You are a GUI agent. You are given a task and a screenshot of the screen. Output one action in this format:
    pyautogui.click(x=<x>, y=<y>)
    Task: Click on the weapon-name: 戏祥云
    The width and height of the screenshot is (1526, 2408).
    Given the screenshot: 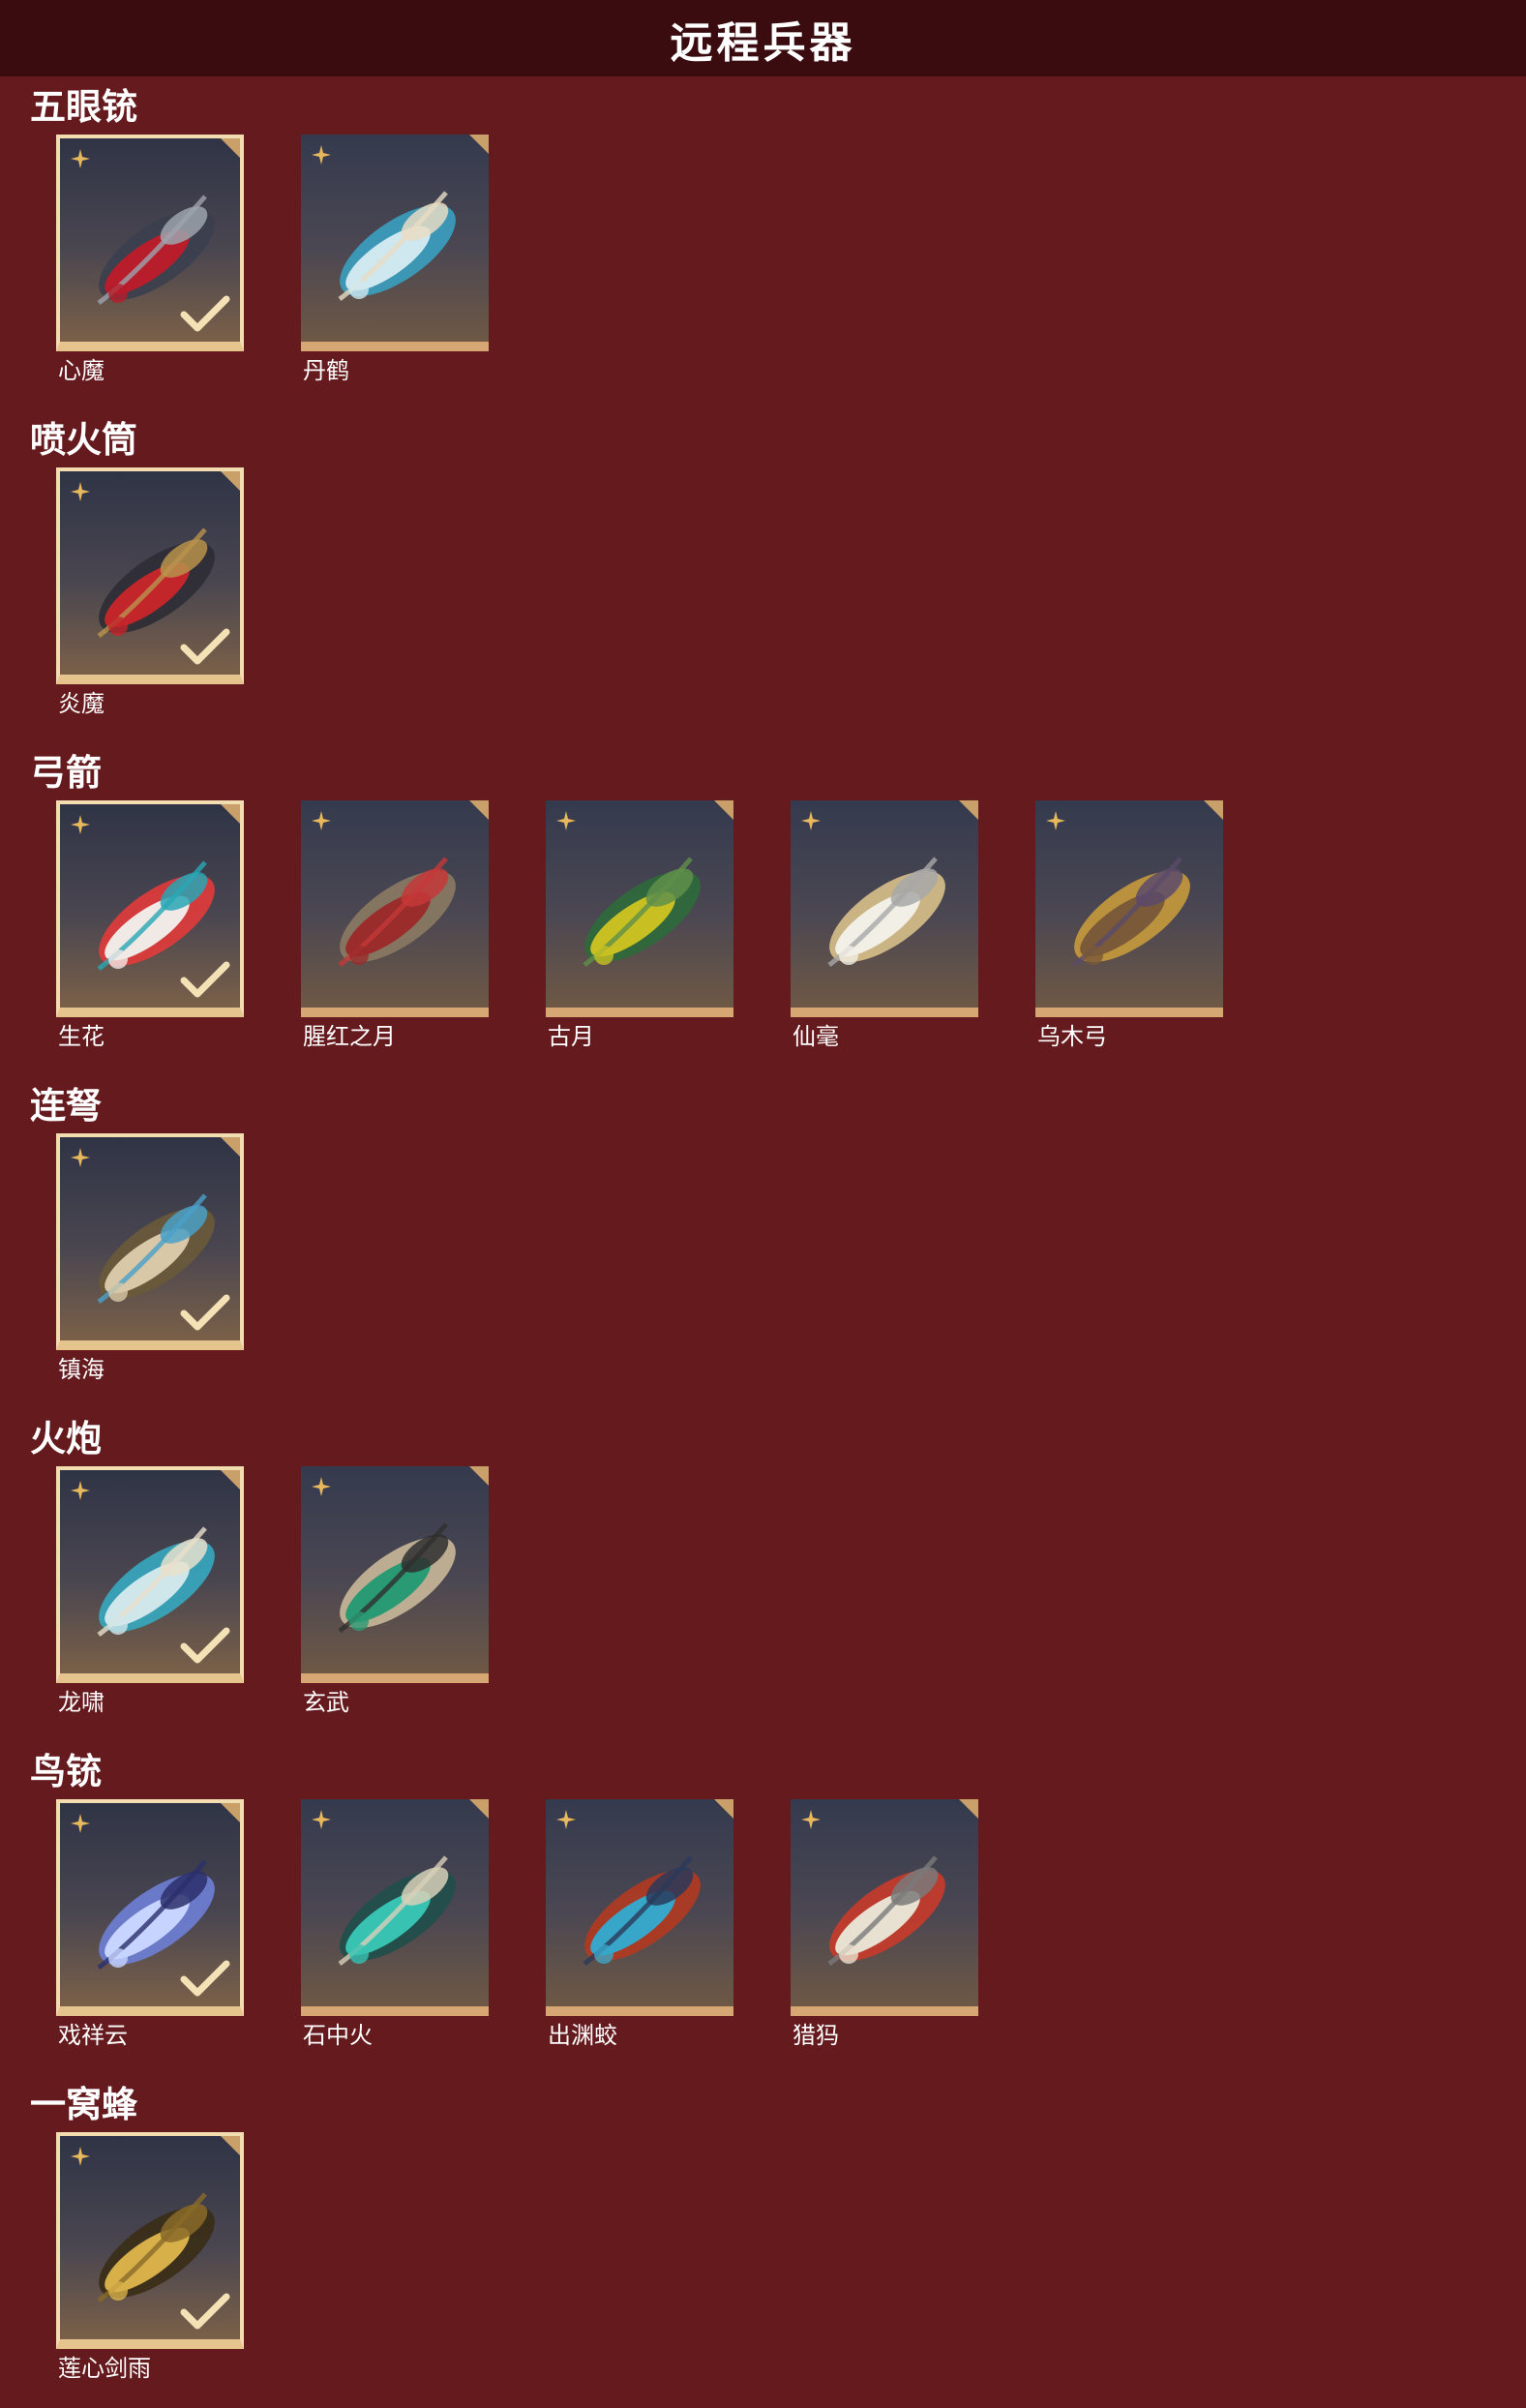 What is the action you would take?
    pyautogui.click(x=93, y=2035)
    